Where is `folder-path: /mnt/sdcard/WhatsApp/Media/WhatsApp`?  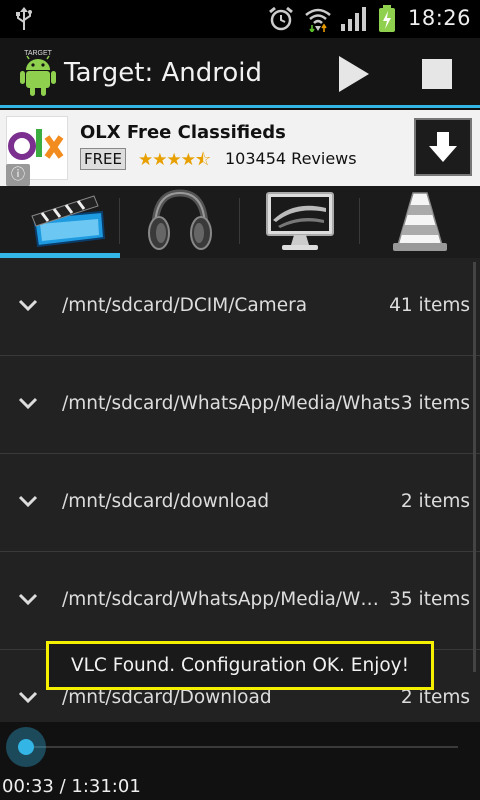 folder-path: /mnt/sdcard/WhatsApp/Media/WhatsApp is located at coordinates (224, 599).